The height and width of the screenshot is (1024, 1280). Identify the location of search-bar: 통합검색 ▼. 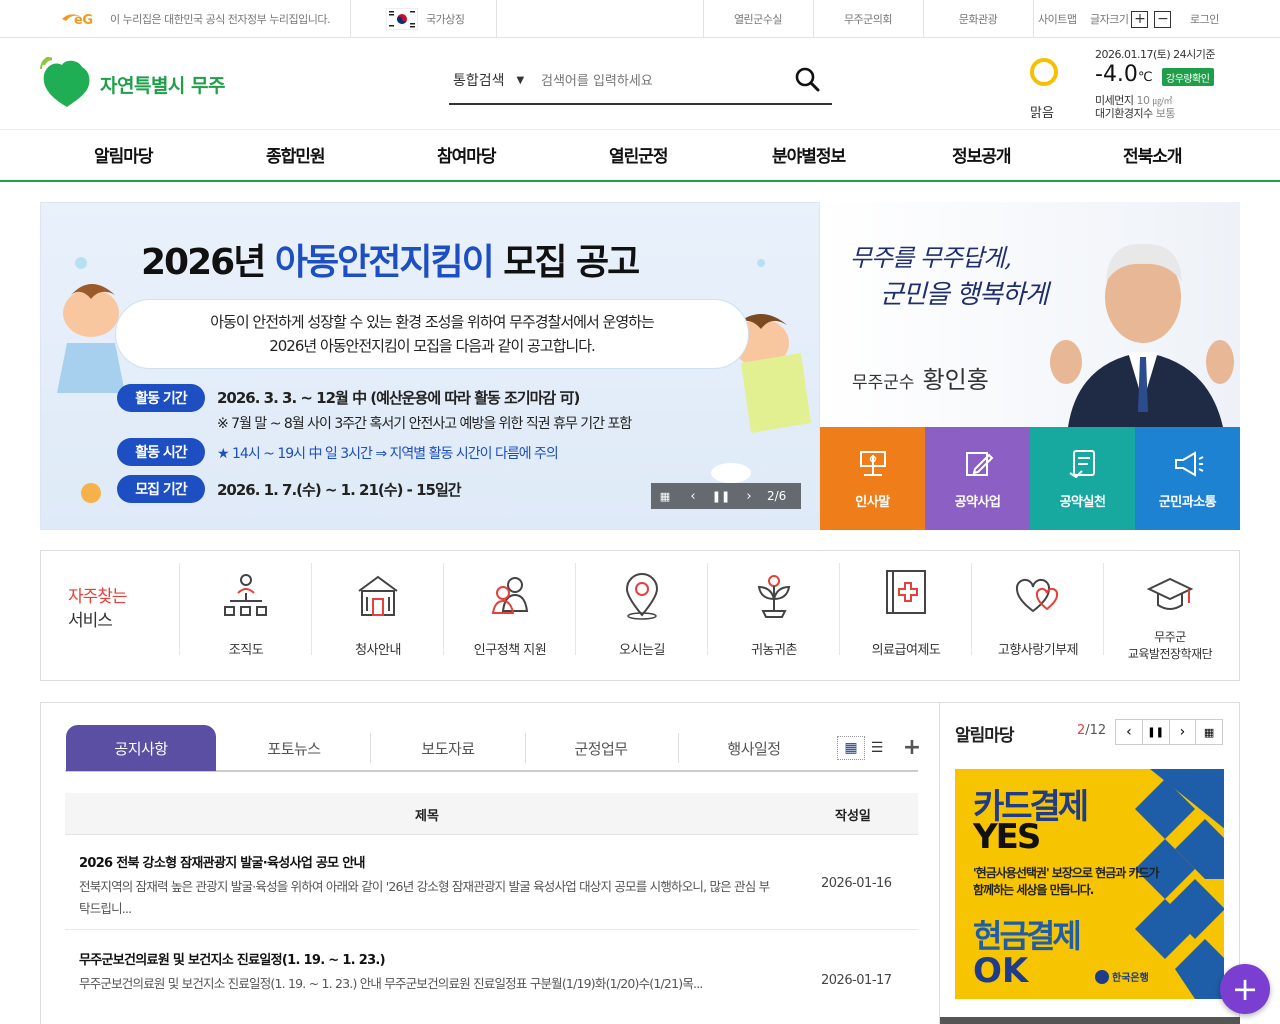
(640, 82).